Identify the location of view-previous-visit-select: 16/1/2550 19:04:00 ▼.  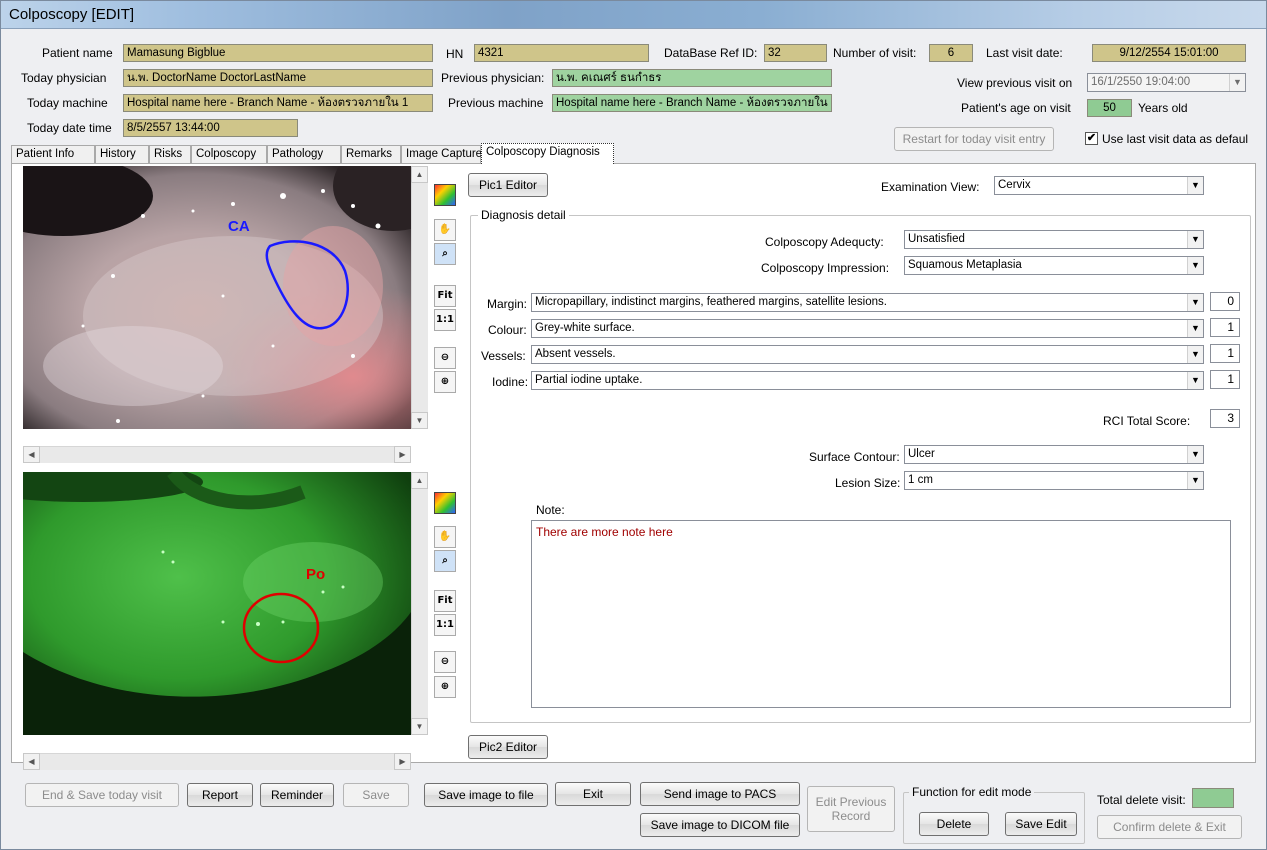
(1166, 82).